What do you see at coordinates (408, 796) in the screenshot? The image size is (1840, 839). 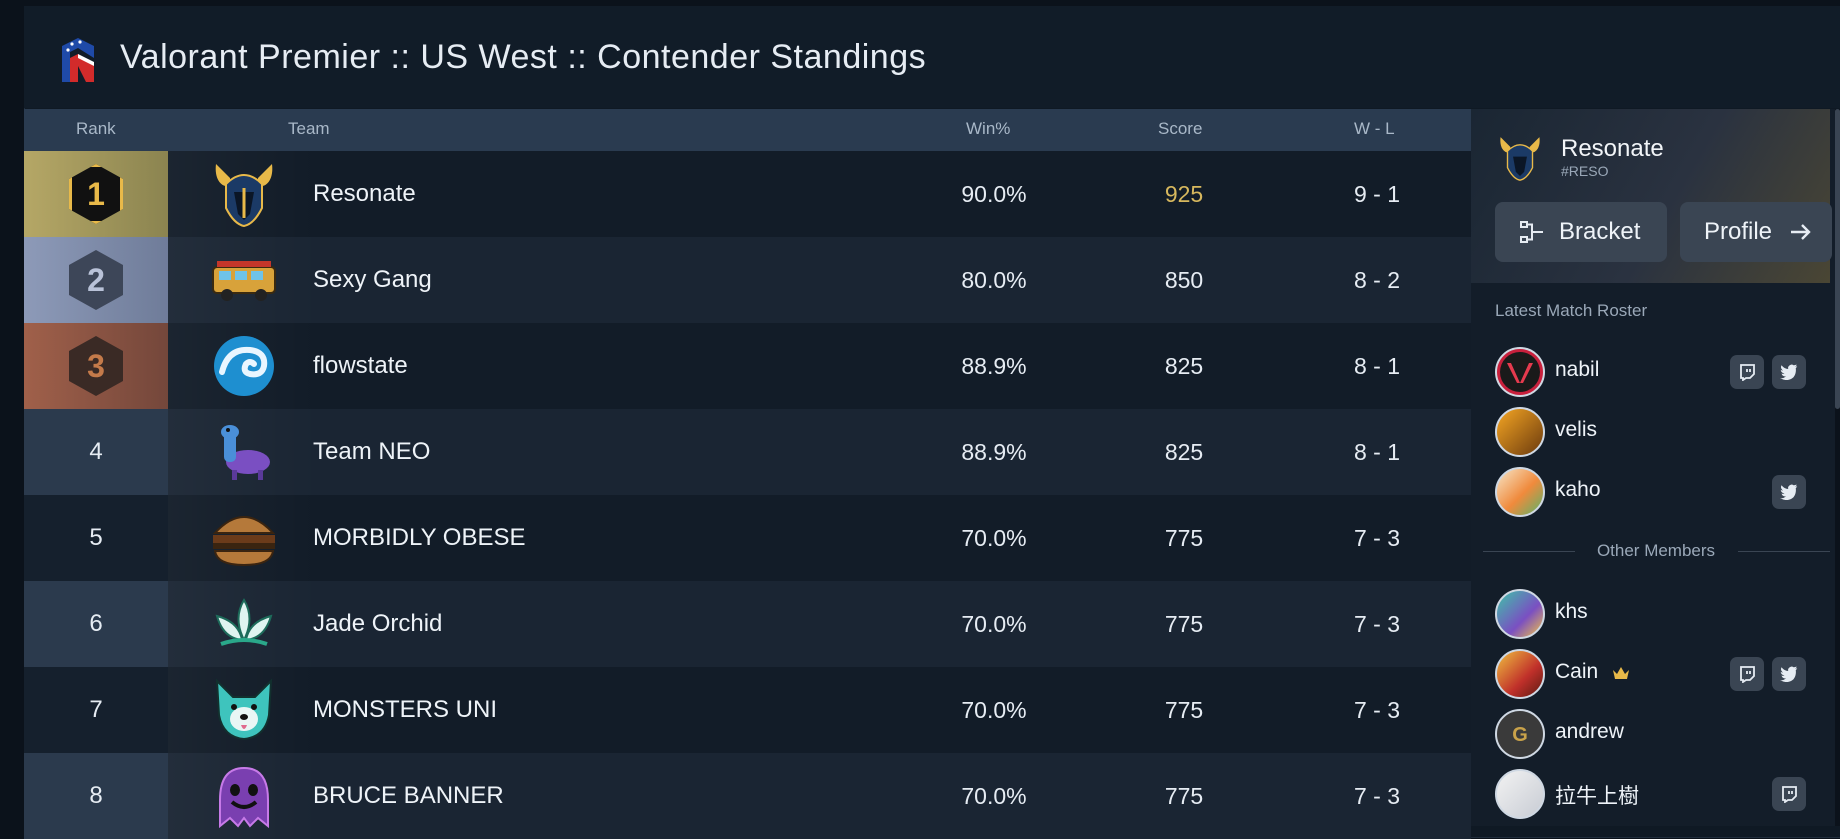 I see `team-name: BRUCE BANNER` at bounding box center [408, 796].